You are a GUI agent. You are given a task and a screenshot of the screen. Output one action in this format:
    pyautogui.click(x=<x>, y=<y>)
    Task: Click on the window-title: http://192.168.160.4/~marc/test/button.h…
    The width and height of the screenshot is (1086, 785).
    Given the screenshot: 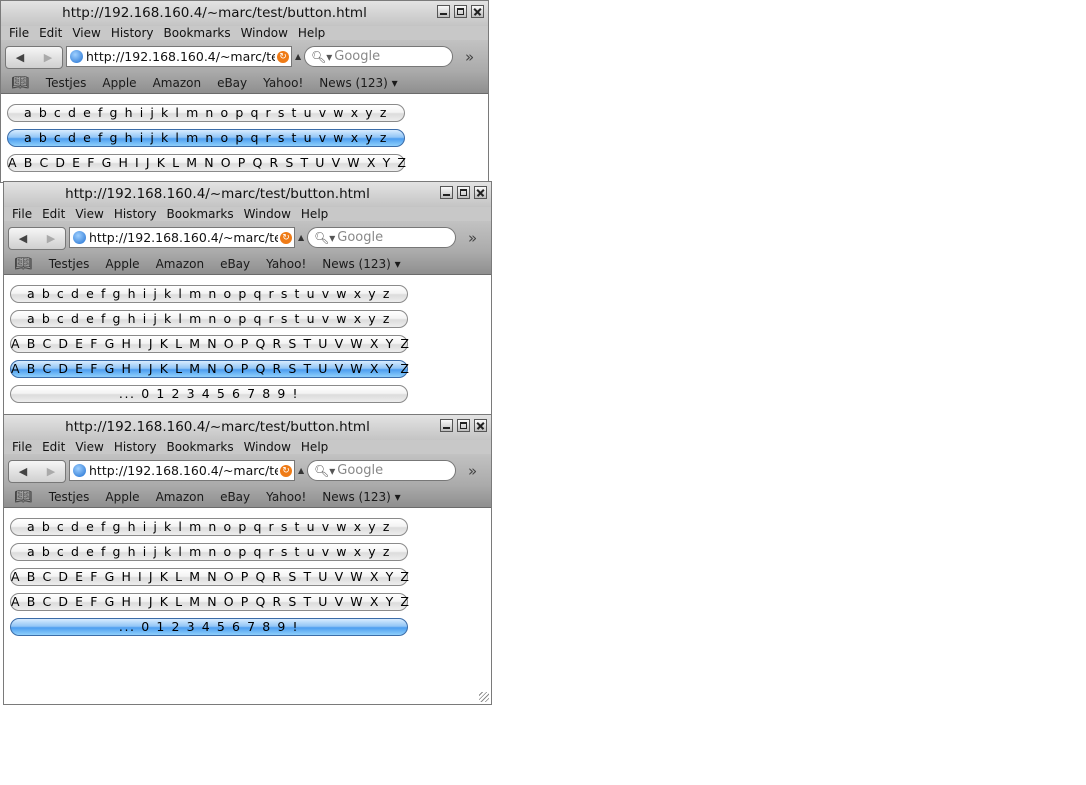 What is the action you would take?
    pyautogui.click(x=214, y=13)
    